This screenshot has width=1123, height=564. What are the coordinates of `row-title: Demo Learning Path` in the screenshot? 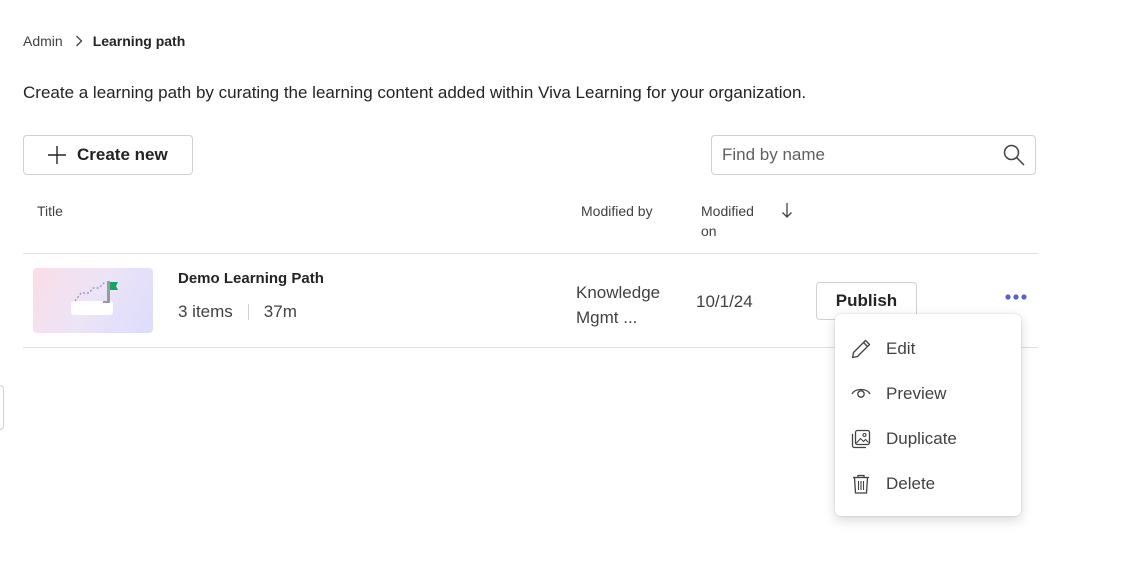 It's located at (251, 278).